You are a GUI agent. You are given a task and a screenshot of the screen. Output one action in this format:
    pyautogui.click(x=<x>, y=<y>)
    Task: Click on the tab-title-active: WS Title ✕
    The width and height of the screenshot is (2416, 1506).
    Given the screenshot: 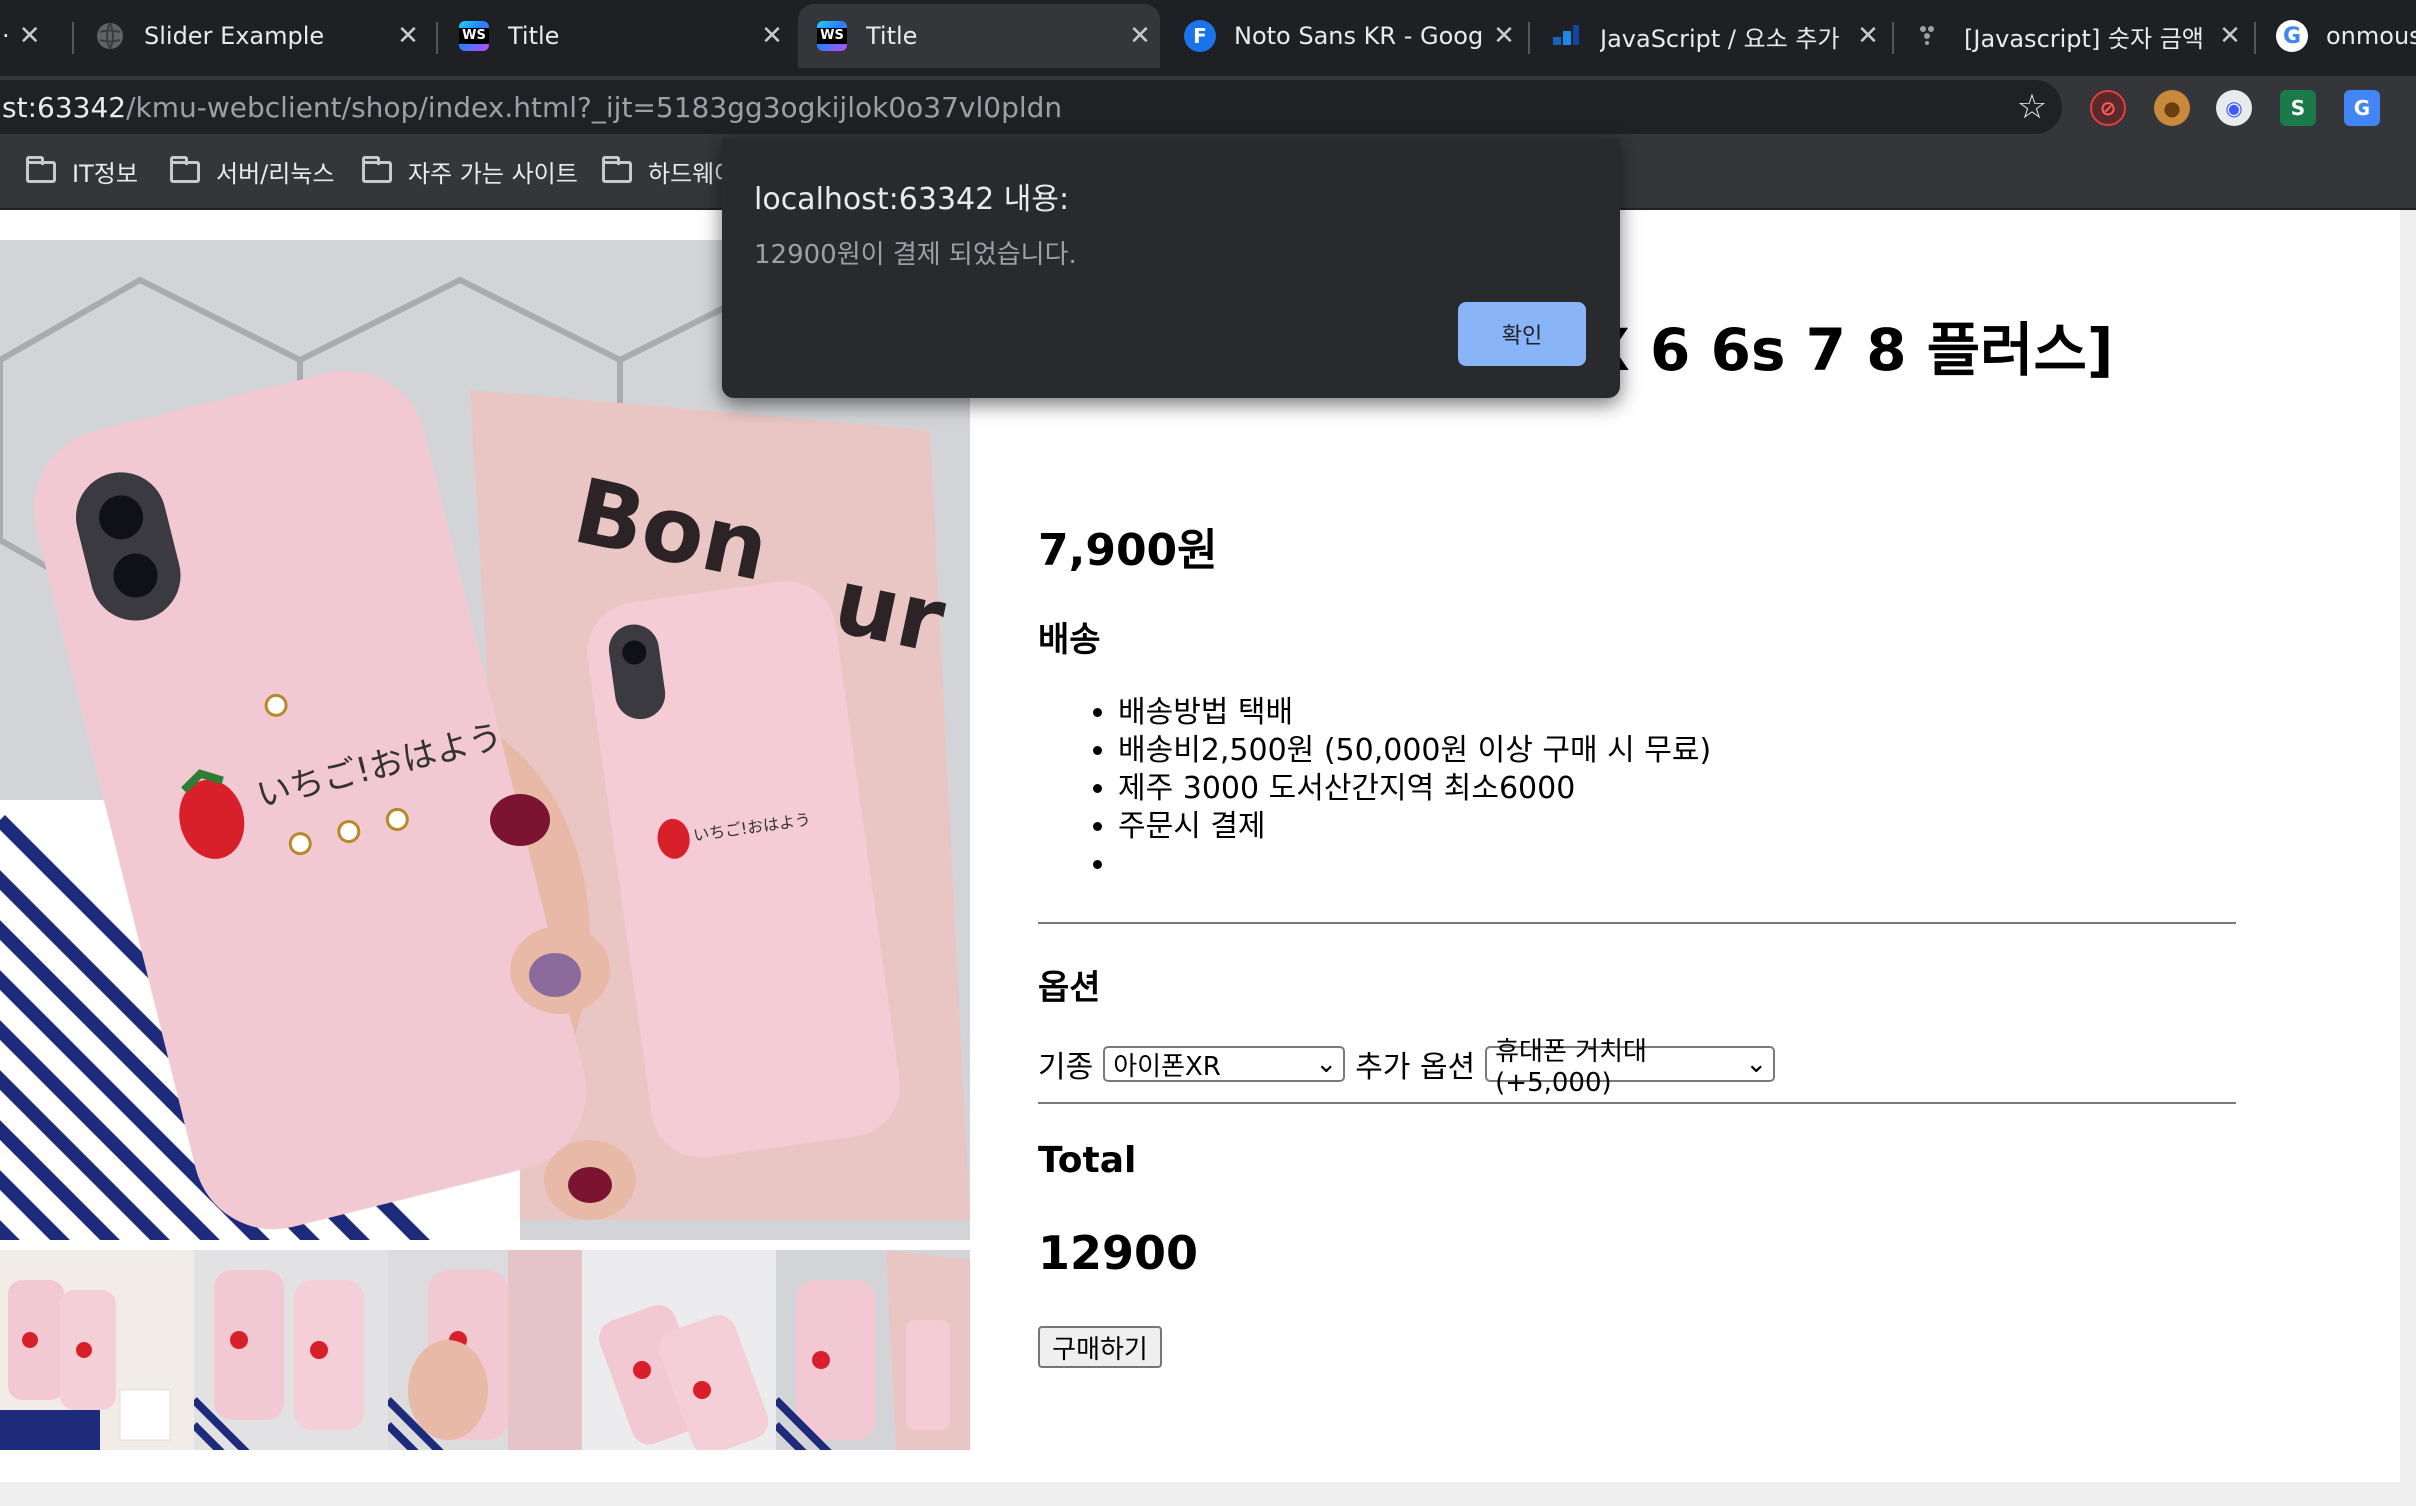 What is the action you would take?
    pyautogui.click(x=979, y=36)
    